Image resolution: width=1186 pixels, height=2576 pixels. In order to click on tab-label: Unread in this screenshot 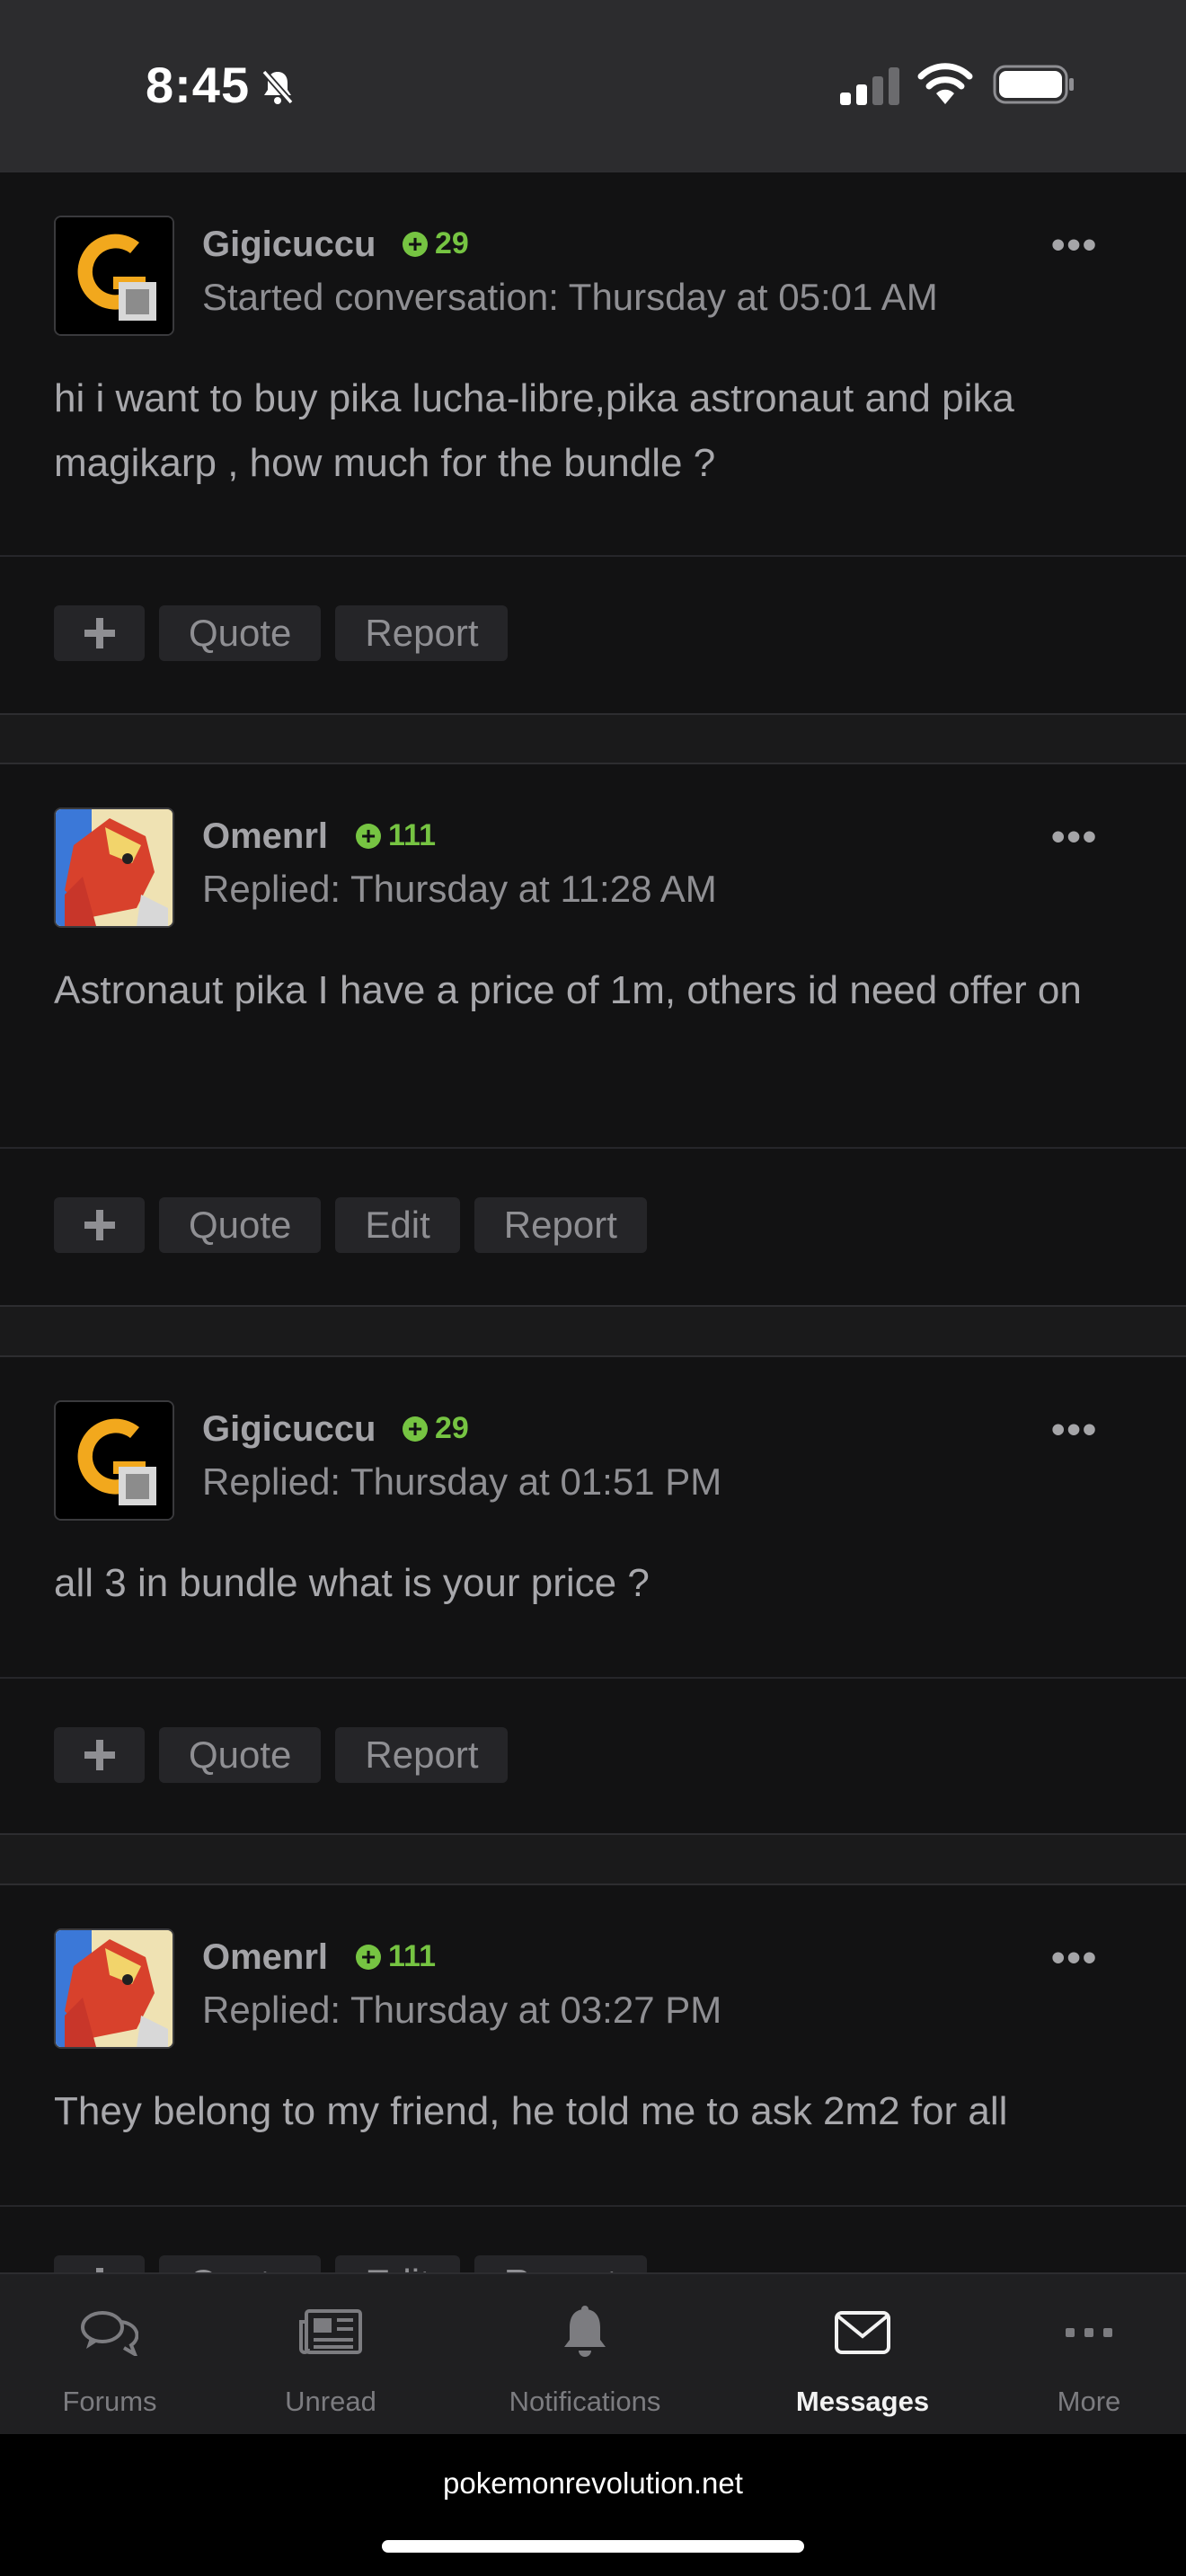, I will do `click(330, 2401)`.